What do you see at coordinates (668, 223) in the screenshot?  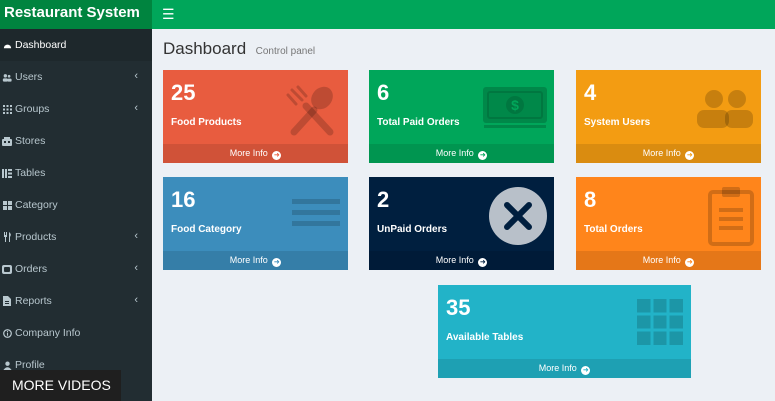 I see `stat-box-total-orders: 8 Total Orders More Info ➜` at bounding box center [668, 223].